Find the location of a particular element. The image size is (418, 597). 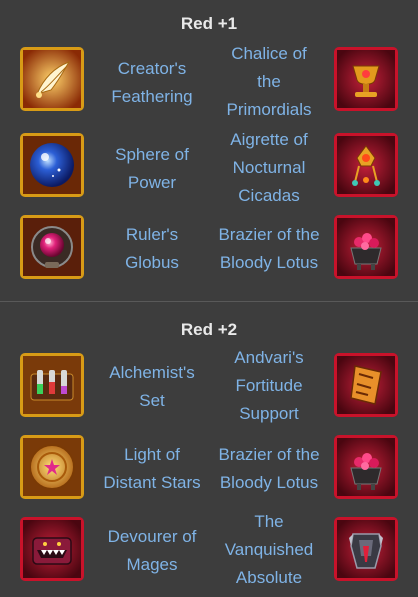

star-medallion-icon is located at coordinates (52, 467).